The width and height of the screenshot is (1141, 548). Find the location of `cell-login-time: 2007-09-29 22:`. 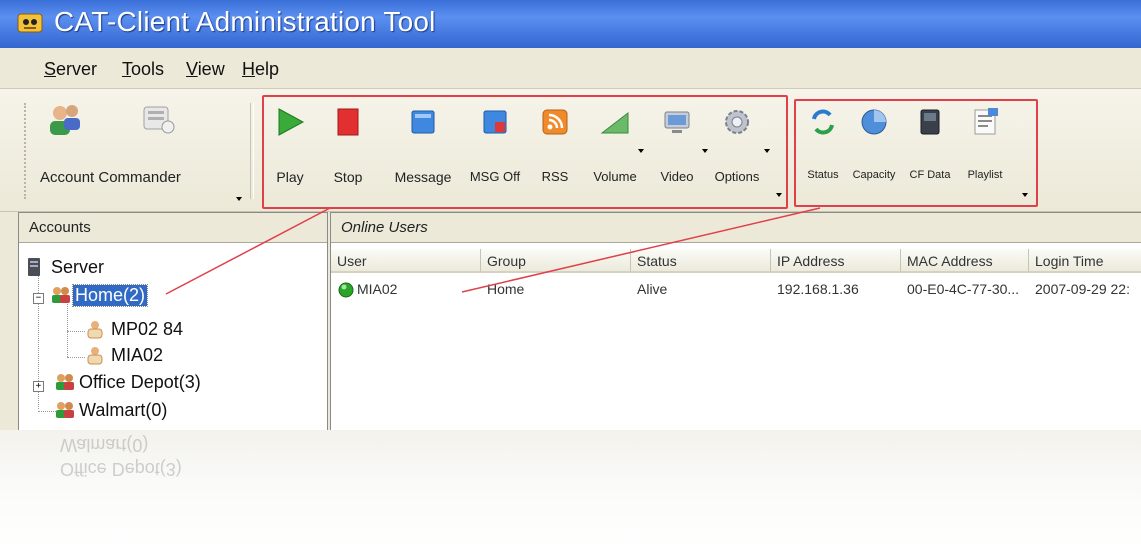

cell-login-time: 2007-09-29 22: is located at coordinates (1082, 289).